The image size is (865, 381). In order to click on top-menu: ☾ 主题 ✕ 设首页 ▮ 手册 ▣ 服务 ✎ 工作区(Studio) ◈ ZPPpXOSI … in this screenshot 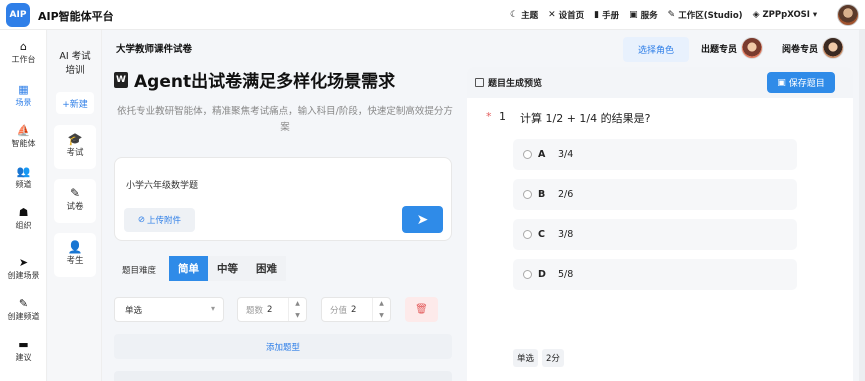, I will do `click(663, 15)`.